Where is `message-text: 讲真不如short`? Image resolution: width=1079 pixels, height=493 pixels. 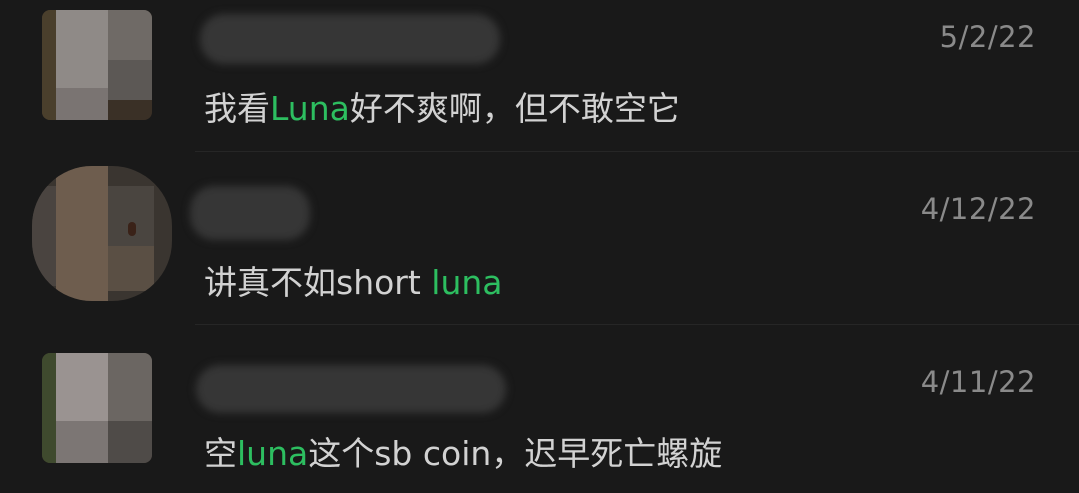
message-text: 讲真不如short is located at coordinates (318, 282).